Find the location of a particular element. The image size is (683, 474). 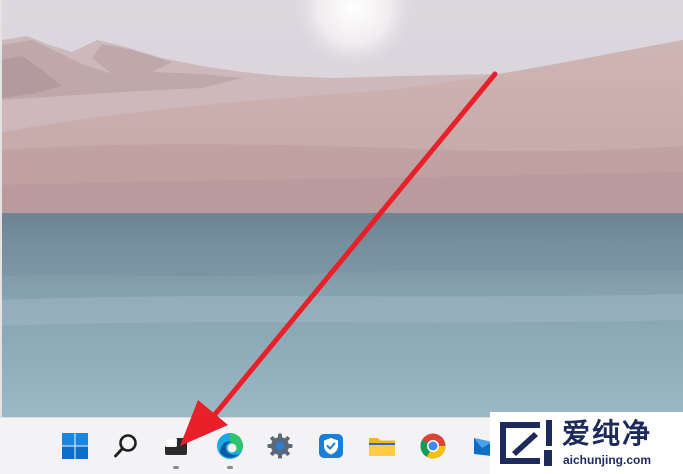

windows-logo-icon is located at coordinates (75, 446).